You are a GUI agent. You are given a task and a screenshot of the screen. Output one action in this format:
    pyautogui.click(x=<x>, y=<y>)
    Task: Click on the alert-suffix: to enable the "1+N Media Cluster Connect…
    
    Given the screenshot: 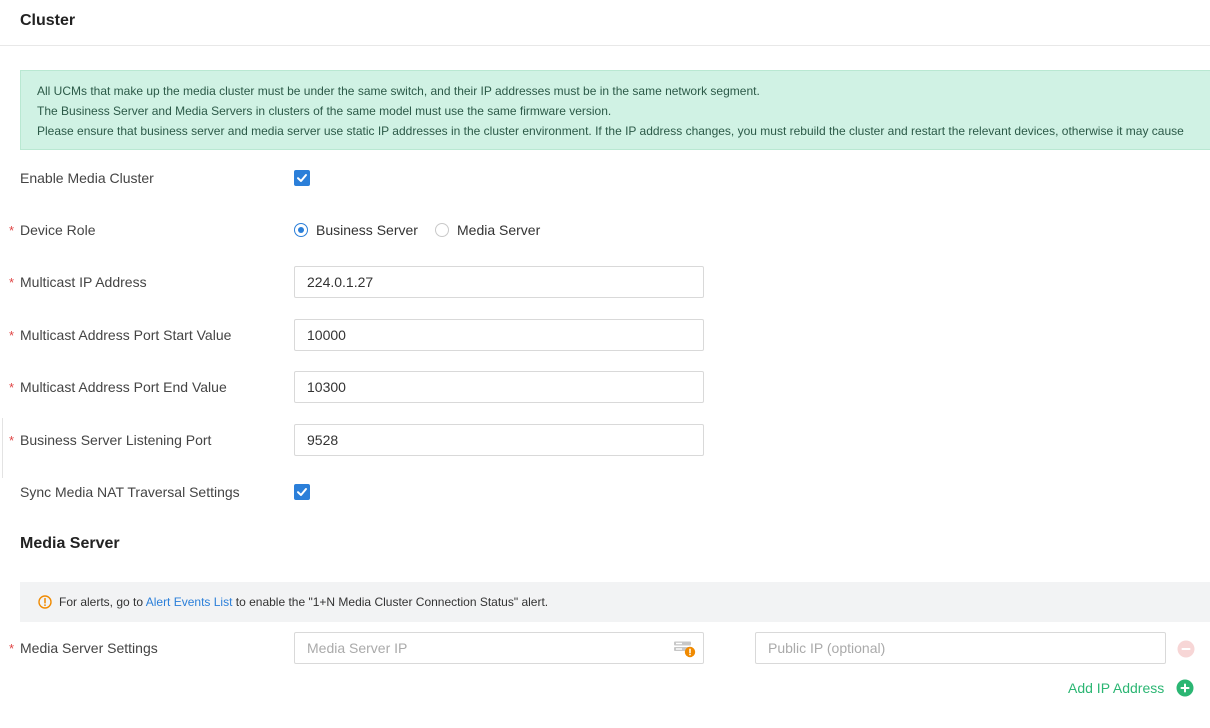 What is the action you would take?
    pyautogui.click(x=390, y=602)
    